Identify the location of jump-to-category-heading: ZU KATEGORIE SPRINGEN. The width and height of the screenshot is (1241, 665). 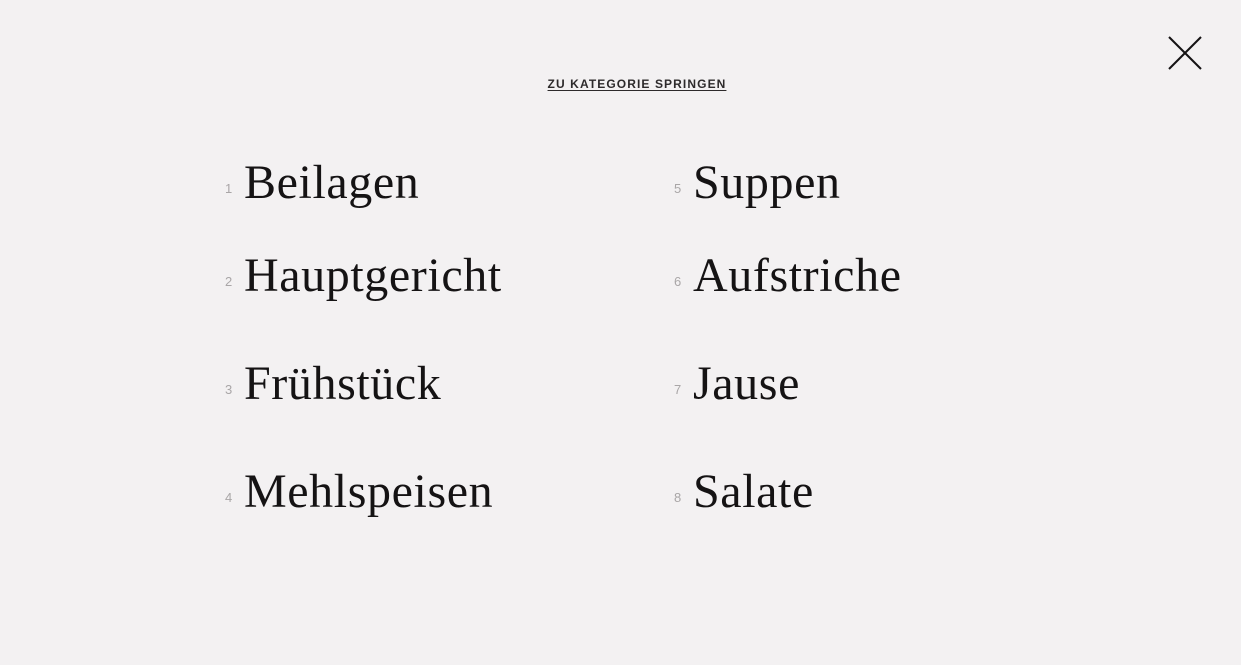
(637, 84).